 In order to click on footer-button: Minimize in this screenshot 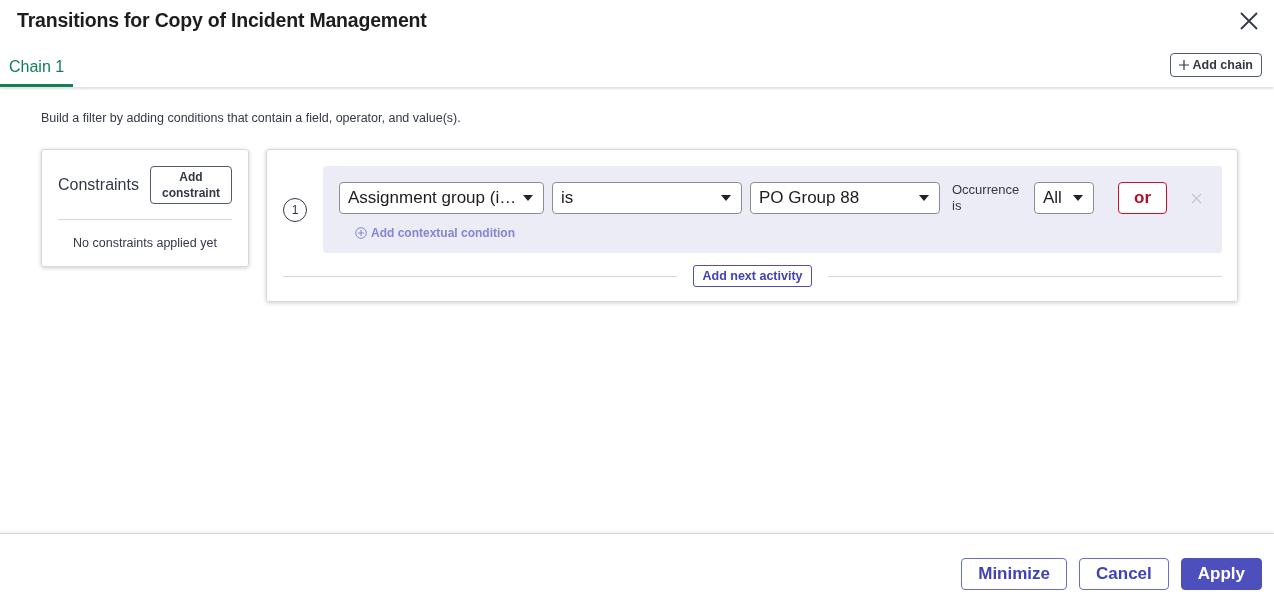, I will do `click(1014, 574)`.